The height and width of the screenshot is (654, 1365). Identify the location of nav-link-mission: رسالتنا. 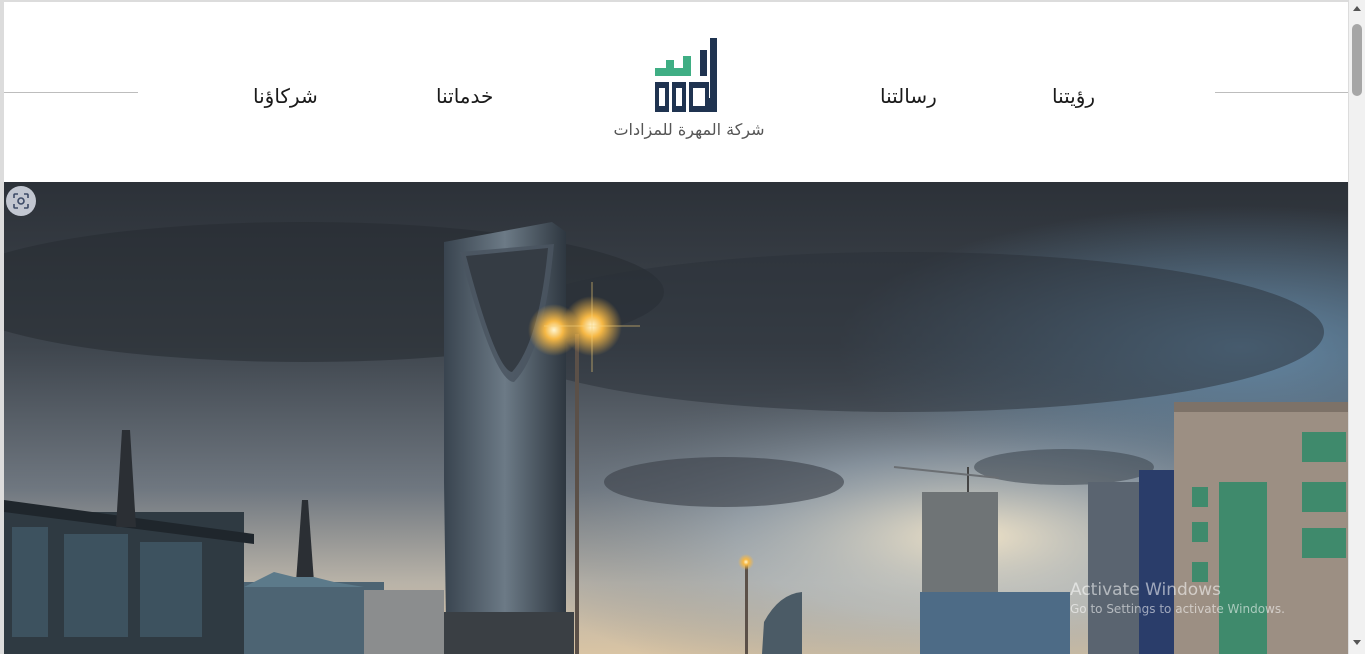
(908, 96).